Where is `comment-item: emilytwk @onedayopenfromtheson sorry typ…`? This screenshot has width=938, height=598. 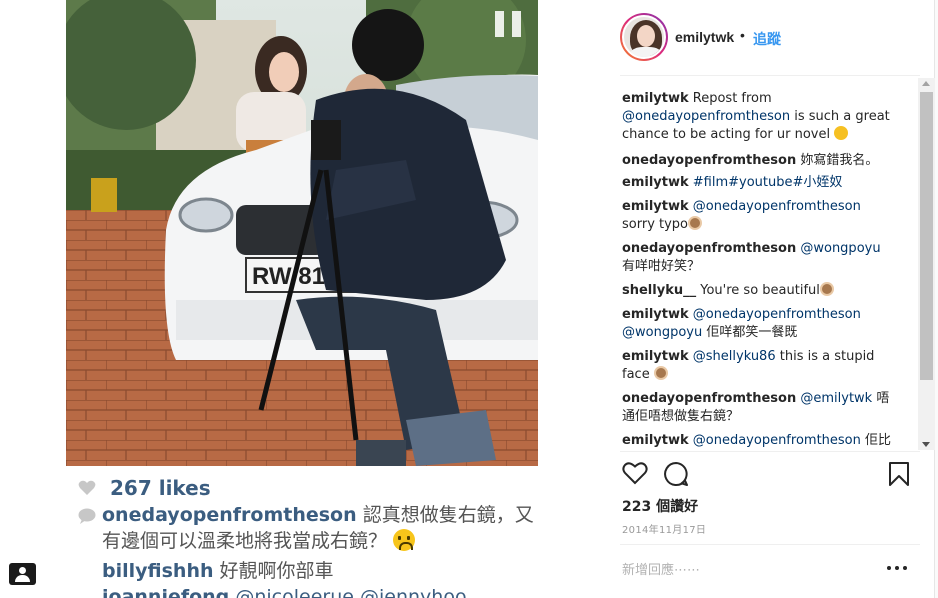
comment-item: emilytwk @onedayopenfromtheson sorry typ… is located at coordinates (758, 216).